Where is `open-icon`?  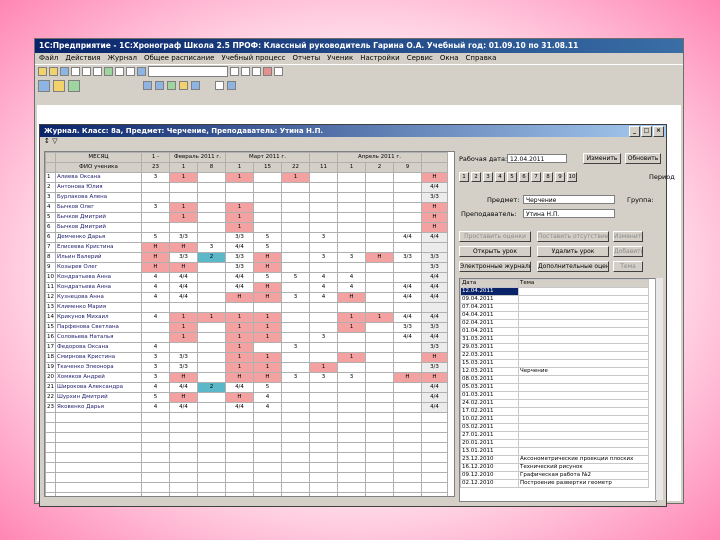
open-icon is located at coordinates (53, 71).